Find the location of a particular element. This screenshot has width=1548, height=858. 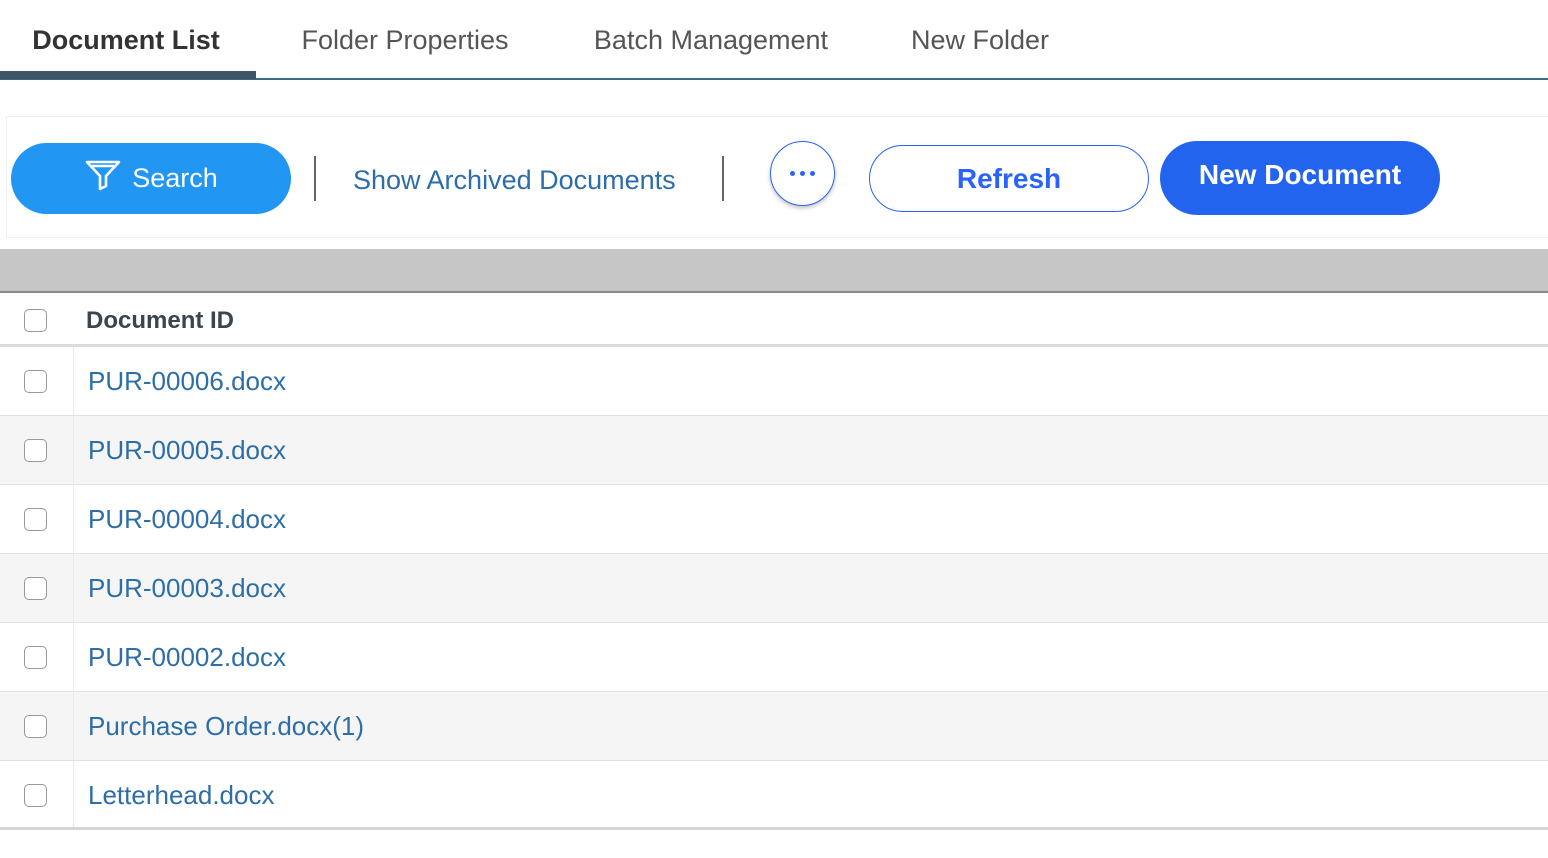

document-link: Purchase Order.docx(1) is located at coordinates (226, 726).